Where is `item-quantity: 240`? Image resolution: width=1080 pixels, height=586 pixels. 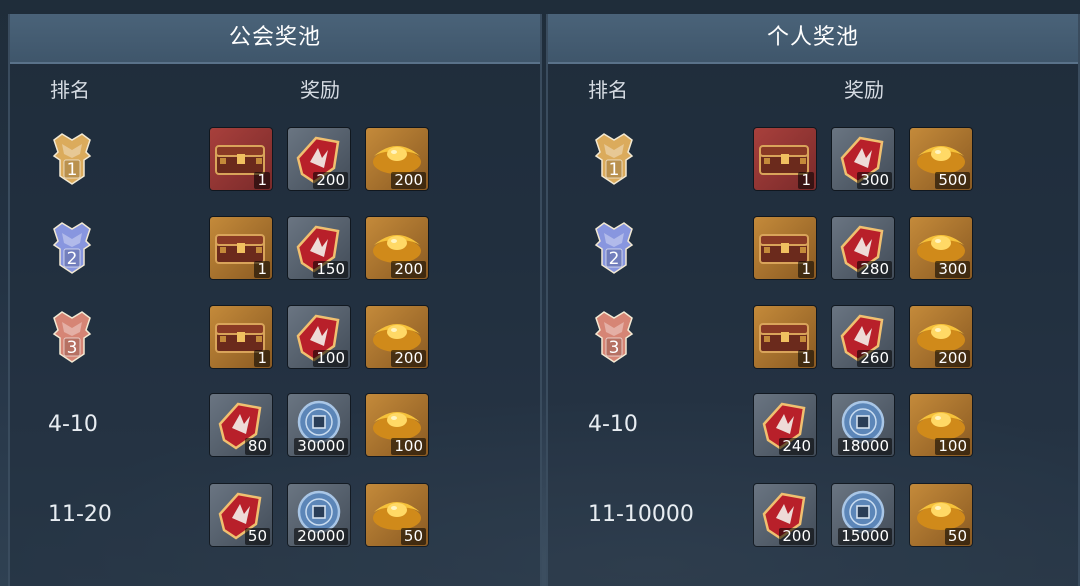 item-quantity: 240 is located at coordinates (796, 446).